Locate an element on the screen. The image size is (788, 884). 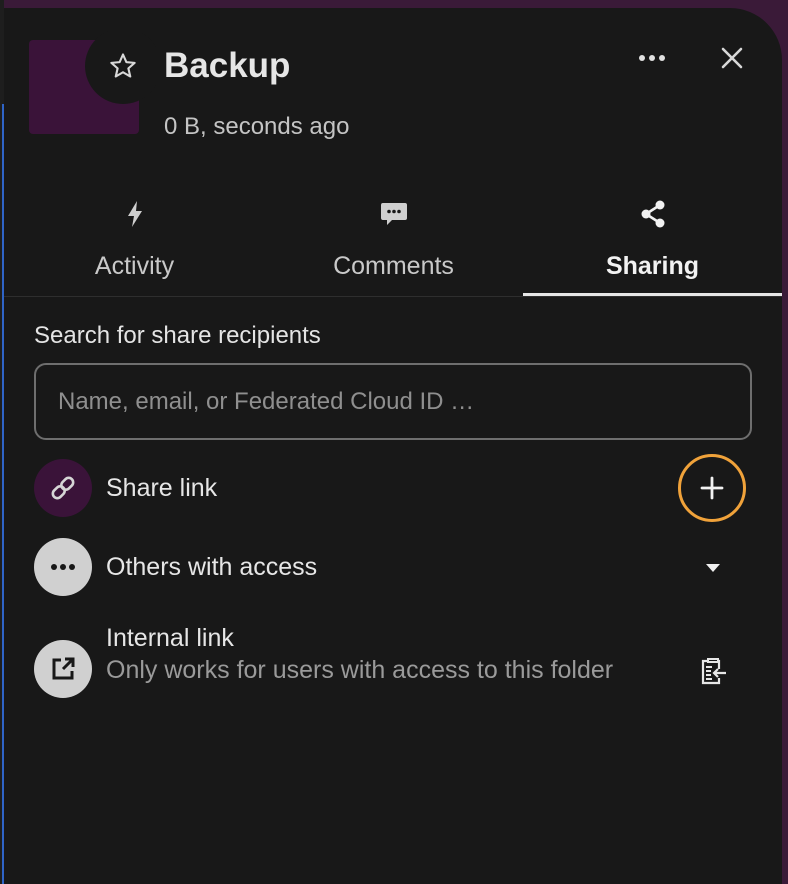
others-with-access-label: Others with access is located at coordinates (212, 567).